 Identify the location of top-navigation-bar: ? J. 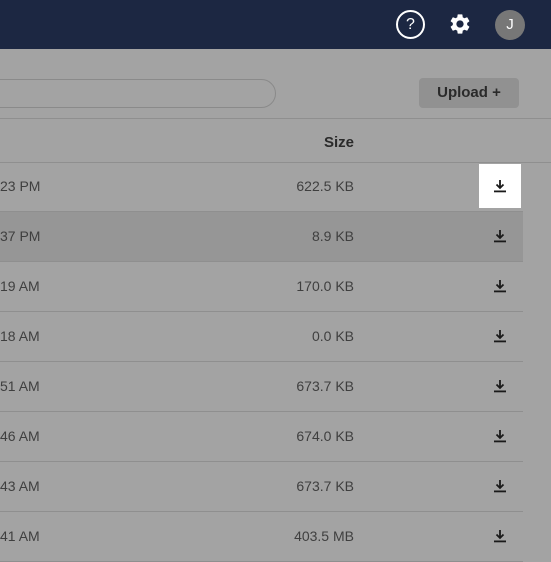
(275, 24).